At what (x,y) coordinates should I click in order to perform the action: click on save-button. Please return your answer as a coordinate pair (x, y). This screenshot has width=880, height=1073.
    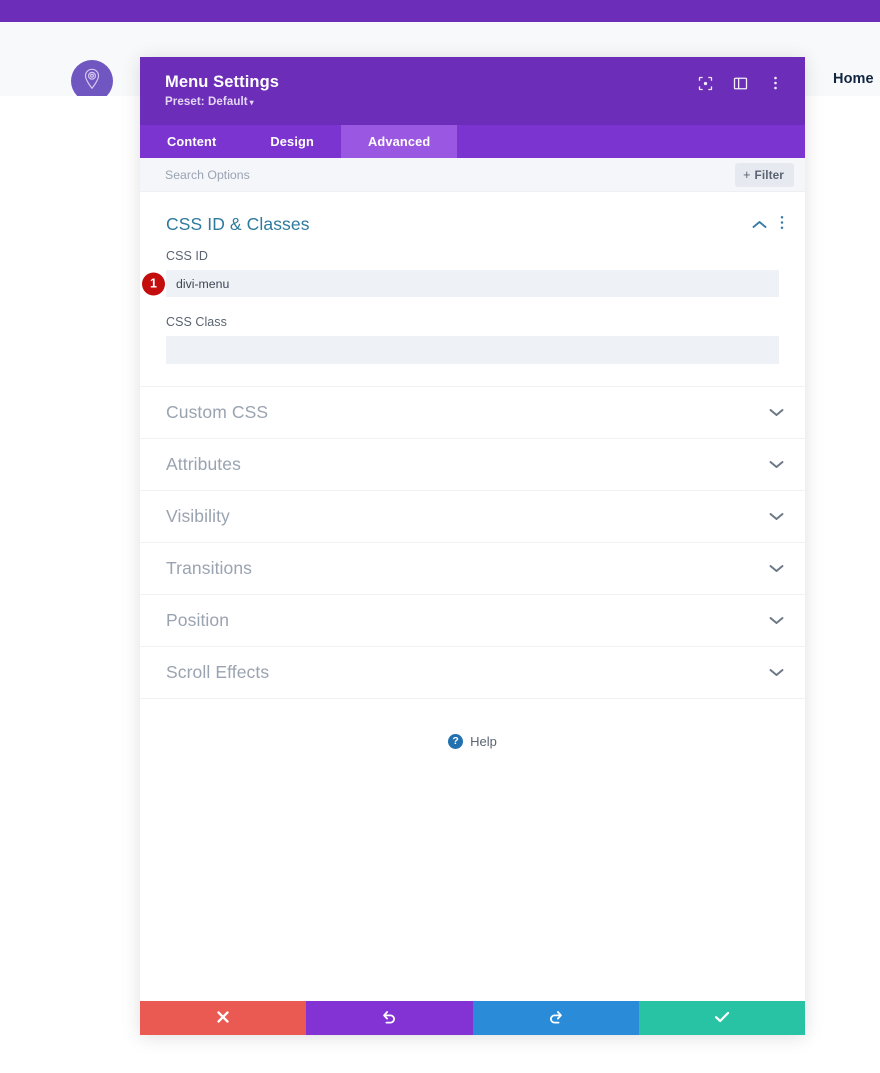
    Looking at the image, I should click on (721, 1018).